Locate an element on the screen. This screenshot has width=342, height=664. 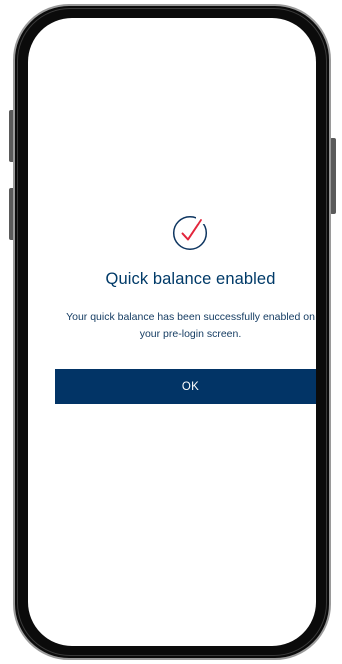
check-circle-icon is located at coordinates (190, 233).